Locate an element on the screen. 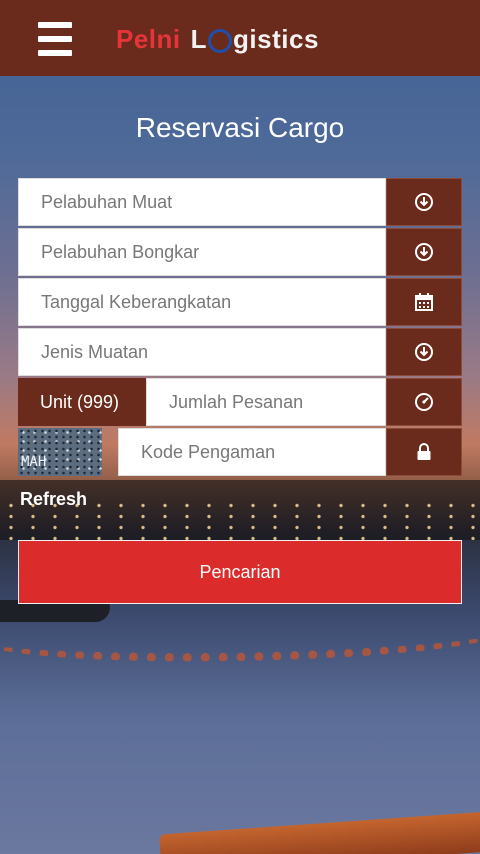 The width and height of the screenshot is (480, 854). logo-gistics-text: gistics is located at coordinates (276, 39).